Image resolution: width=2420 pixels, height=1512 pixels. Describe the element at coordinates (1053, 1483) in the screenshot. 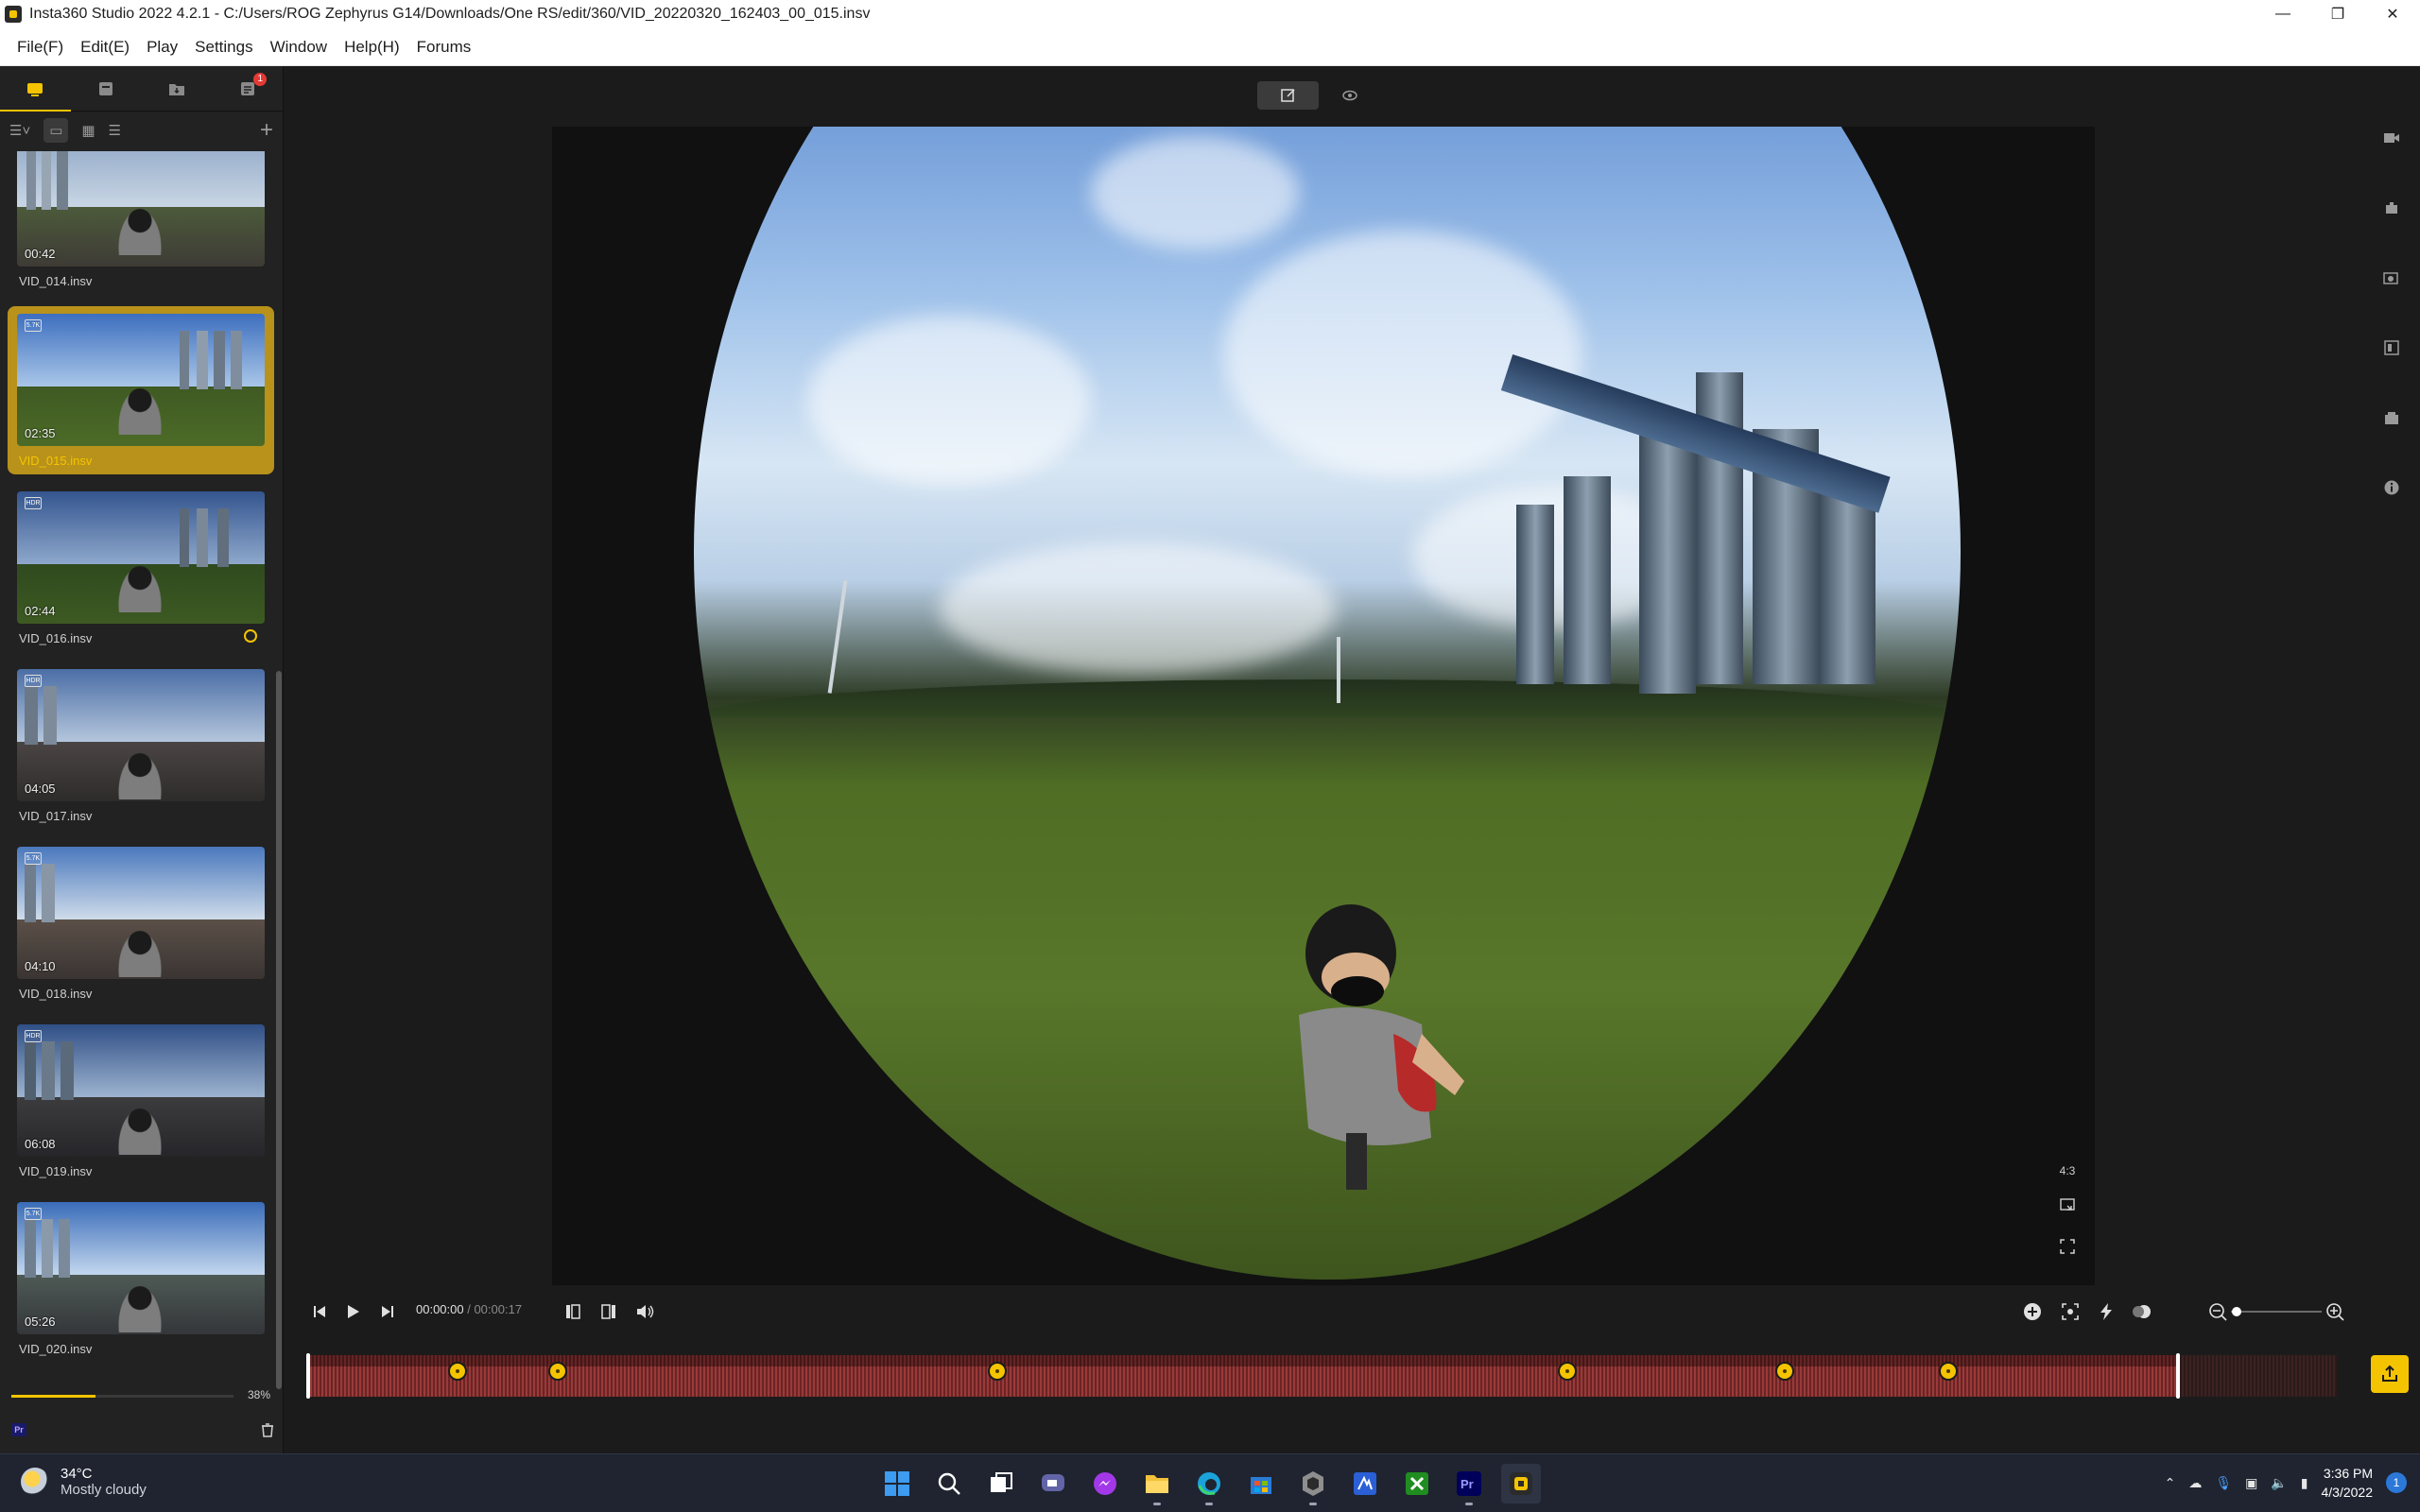

I see `teams-chat-icon` at that location.